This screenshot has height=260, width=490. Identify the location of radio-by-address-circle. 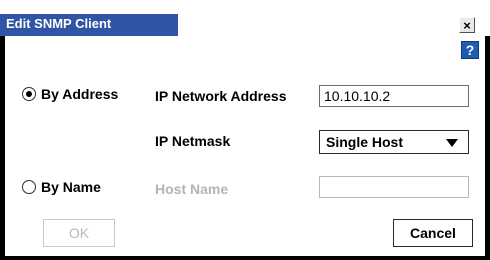
(29, 94).